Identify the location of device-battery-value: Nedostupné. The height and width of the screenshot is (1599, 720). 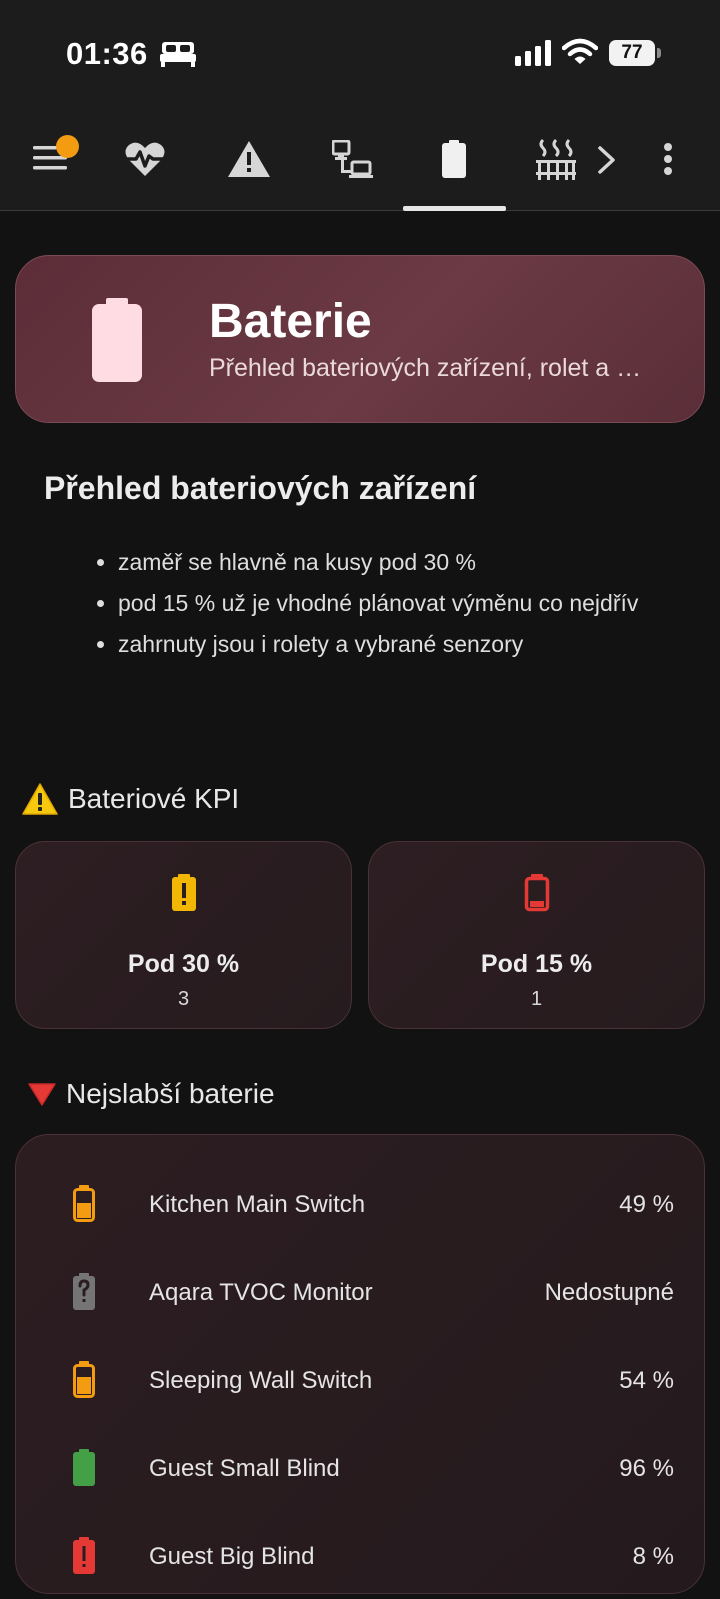
(609, 1292).